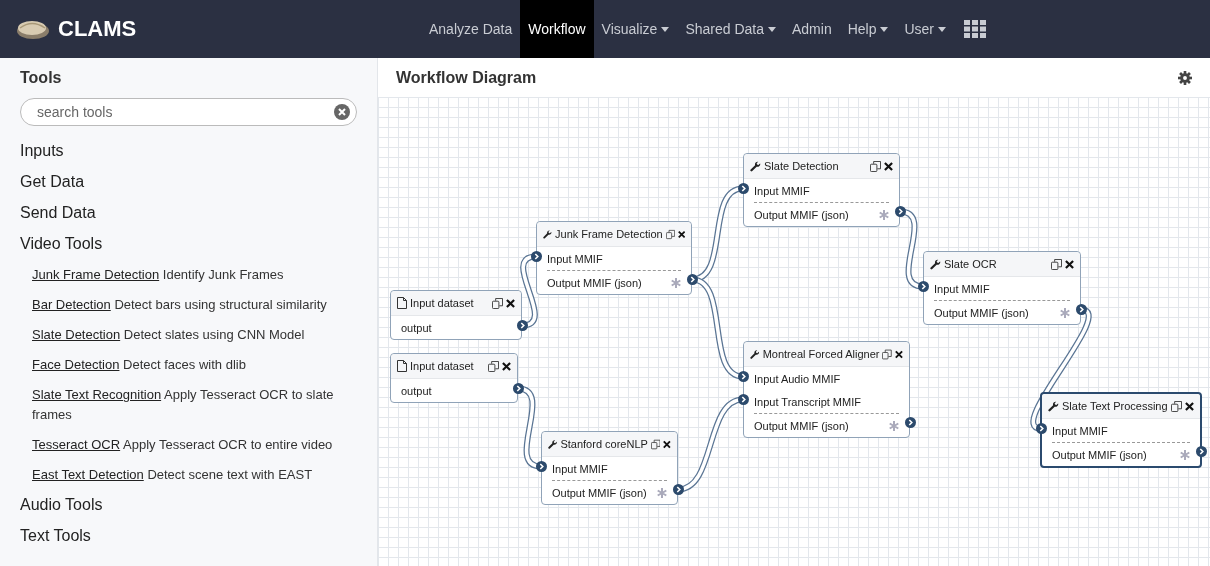 Image resolution: width=1210 pixels, height=566 pixels. I want to click on workflow-node: Montreal Forced Aligner Input Audio MMIF Input Transcript MMIF Output MMIF (json), so click(826, 389).